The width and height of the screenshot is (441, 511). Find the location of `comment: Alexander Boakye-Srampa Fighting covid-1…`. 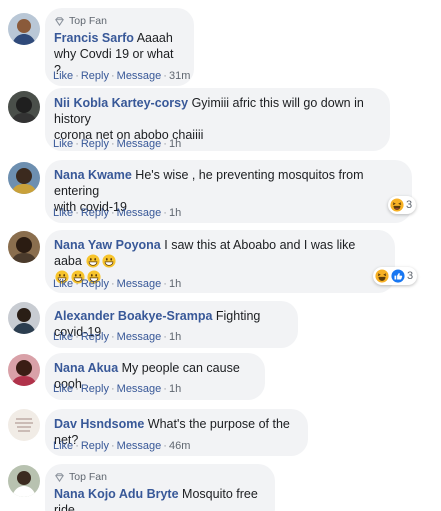

comment: Alexander Boakye-Srampa Fighting covid-1… is located at coordinates (220, 325).